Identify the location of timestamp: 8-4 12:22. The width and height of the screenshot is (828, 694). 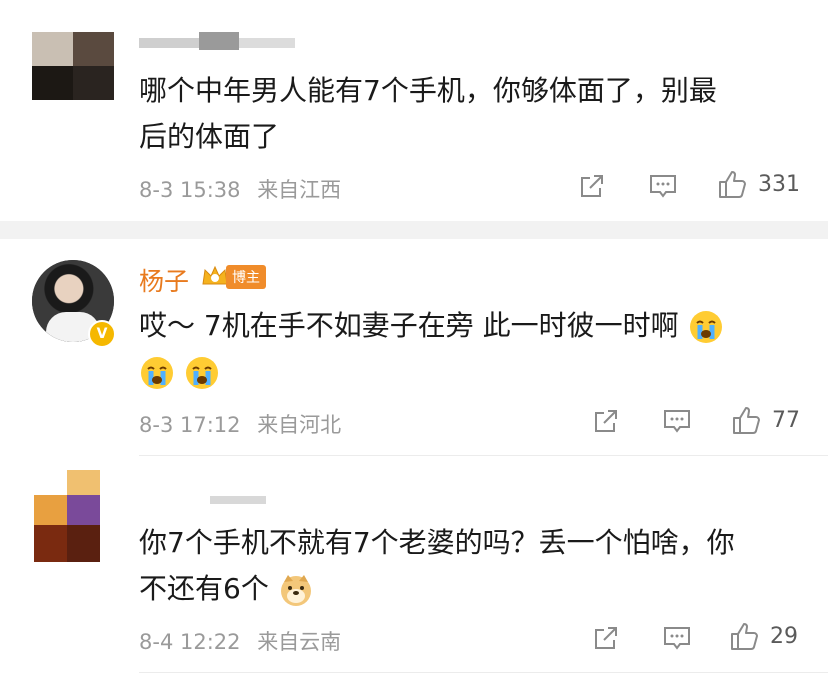
(190, 642).